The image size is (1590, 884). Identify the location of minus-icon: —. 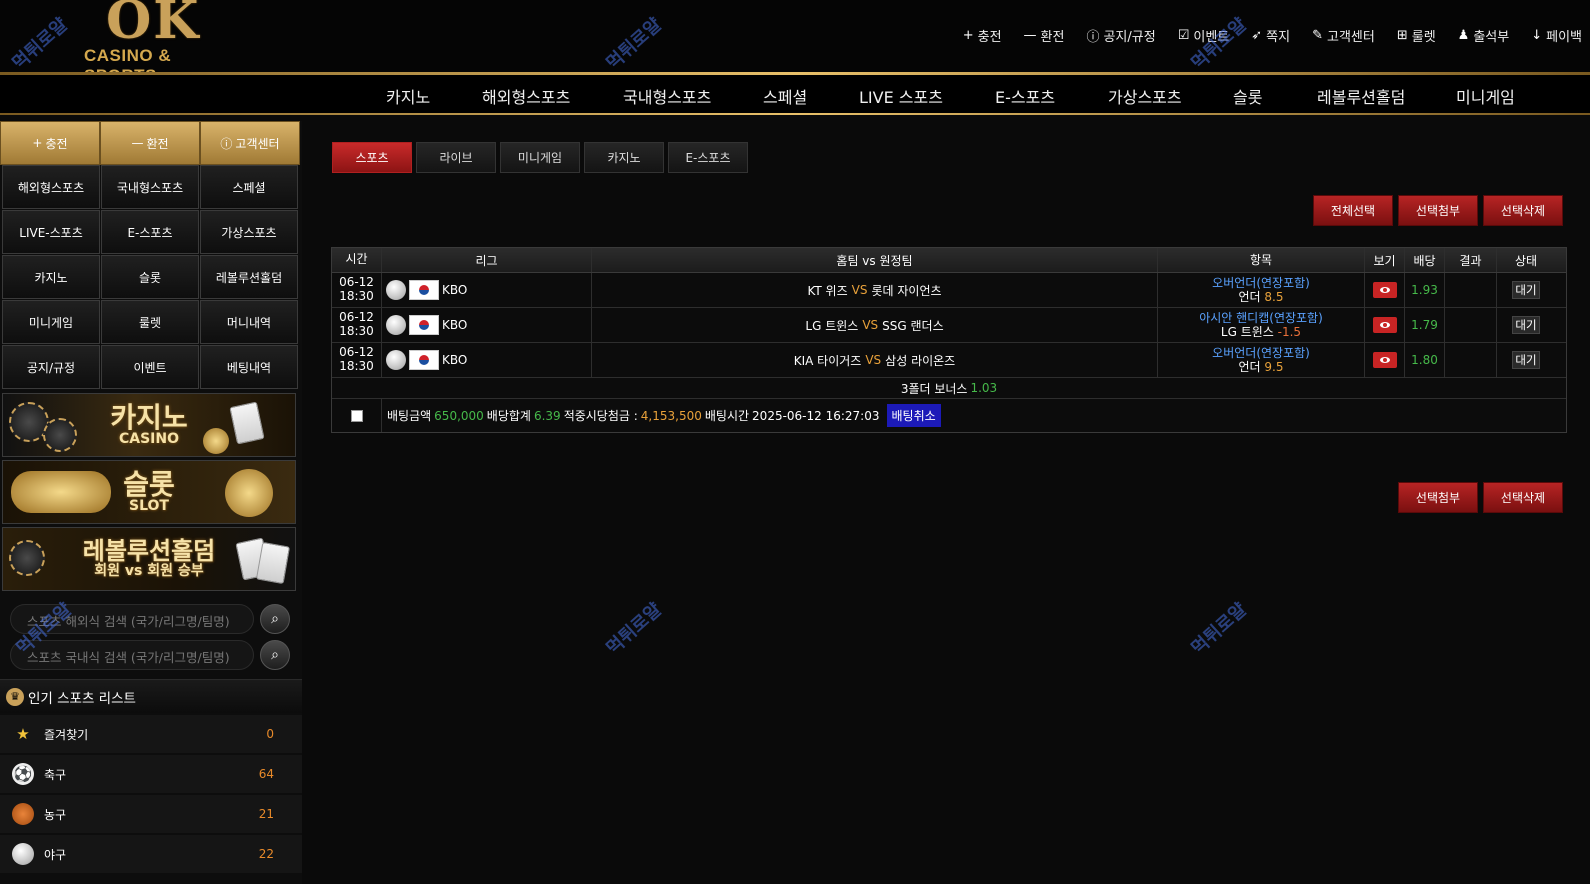
(137, 143).